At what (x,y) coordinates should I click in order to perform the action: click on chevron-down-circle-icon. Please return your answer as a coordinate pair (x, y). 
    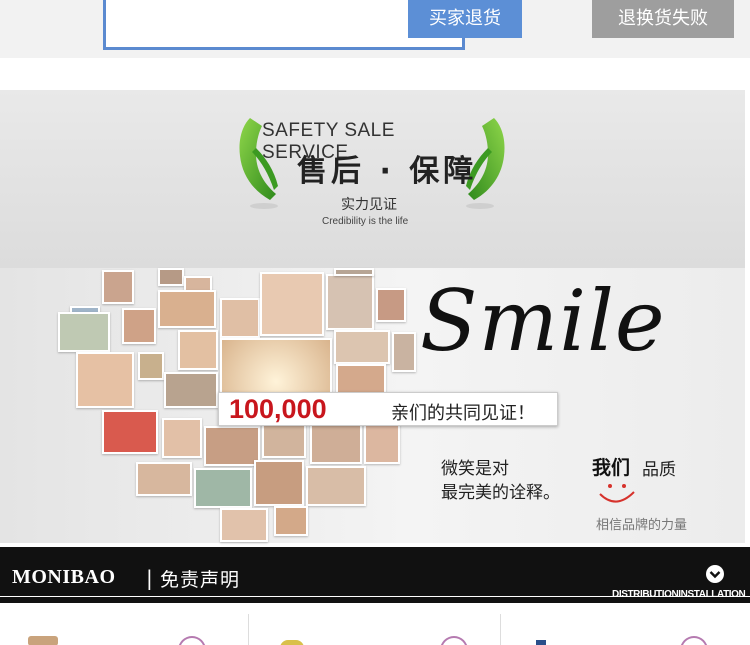
    Looking at the image, I should click on (715, 574).